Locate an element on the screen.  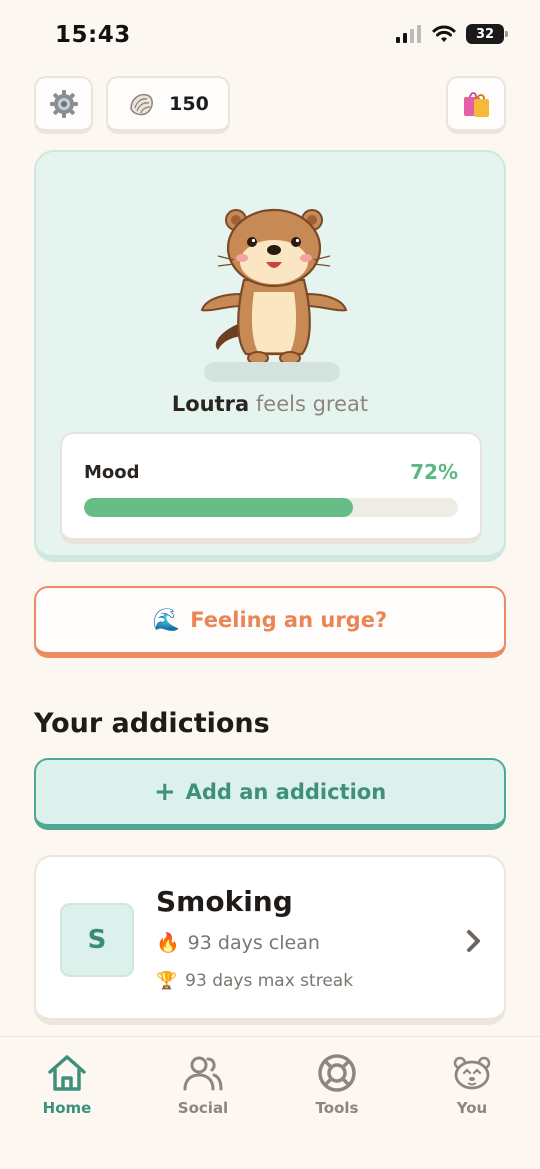
max-streak-row: 🏆 93 days max streak is located at coordinates (254, 981).